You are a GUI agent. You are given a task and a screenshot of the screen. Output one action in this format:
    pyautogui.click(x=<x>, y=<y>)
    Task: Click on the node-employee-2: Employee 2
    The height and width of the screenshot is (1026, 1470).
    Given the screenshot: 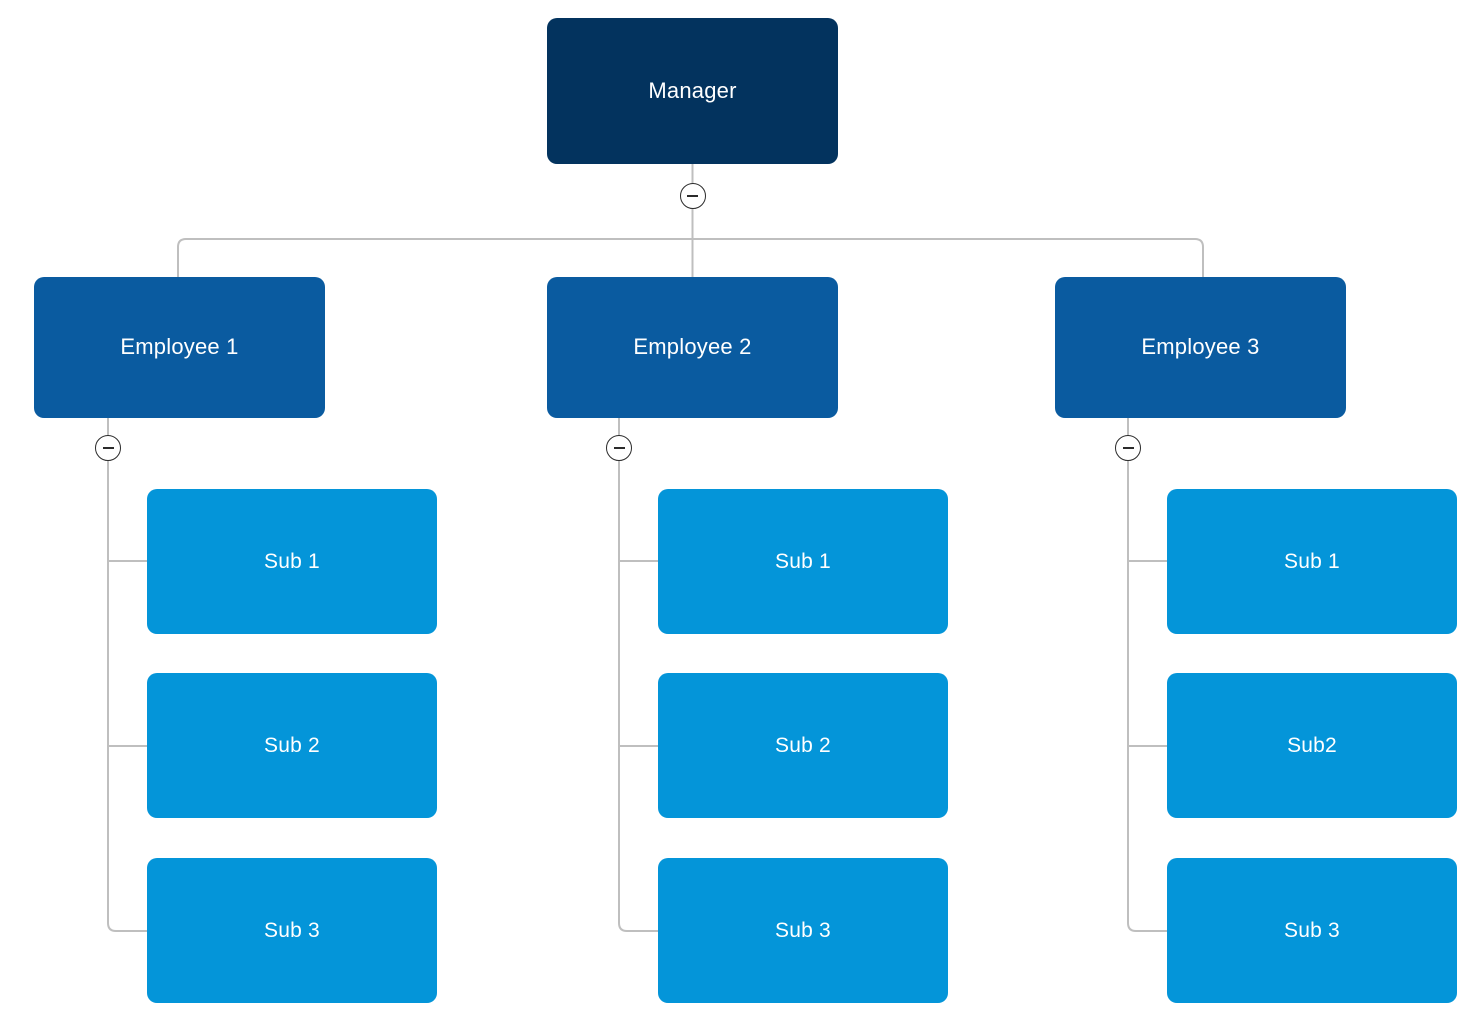 What is the action you would take?
    pyautogui.click(x=692, y=347)
    